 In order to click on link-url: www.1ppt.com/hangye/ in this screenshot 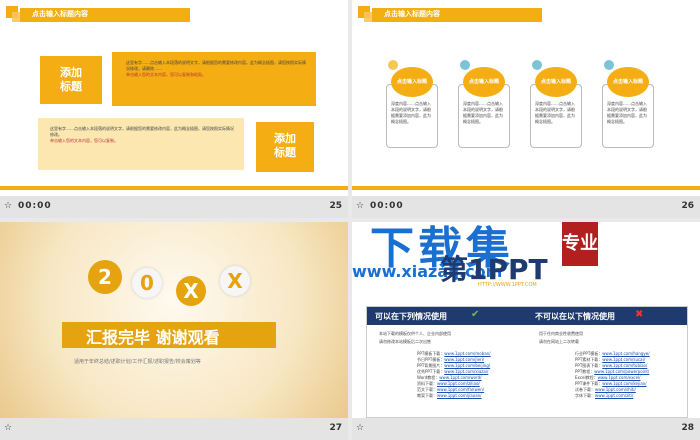, I will do `click(625, 353)`.